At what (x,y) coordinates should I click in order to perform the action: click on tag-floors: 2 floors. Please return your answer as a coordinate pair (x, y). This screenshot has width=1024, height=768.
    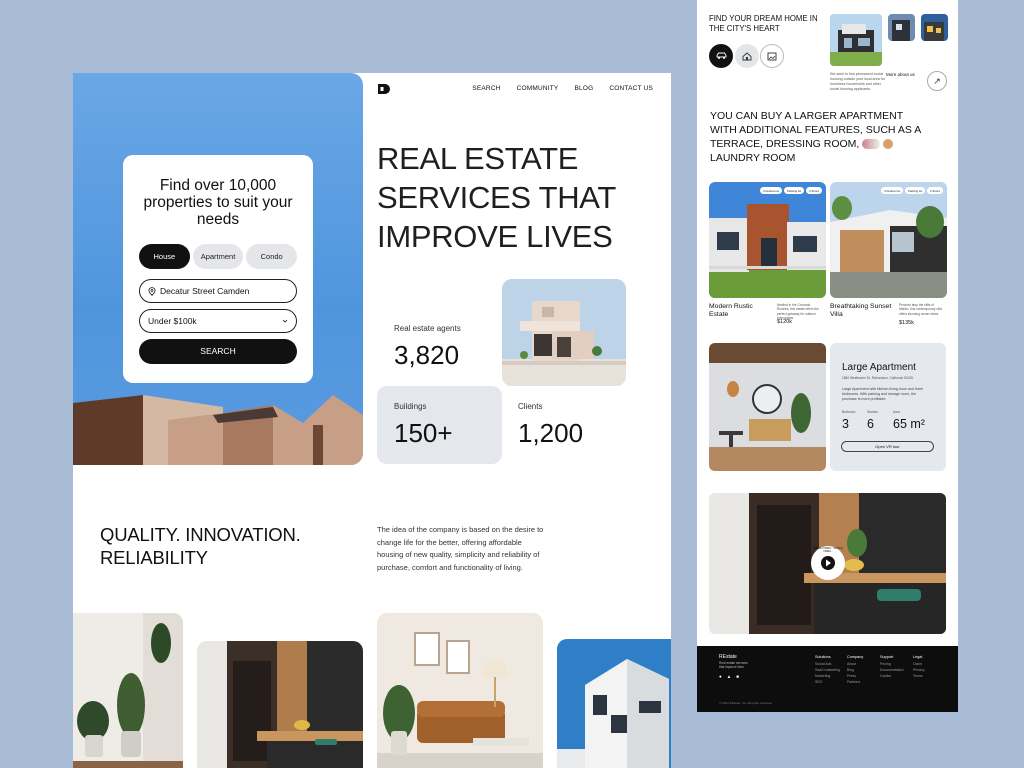
    Looking at the image, I should click on (935, 190).